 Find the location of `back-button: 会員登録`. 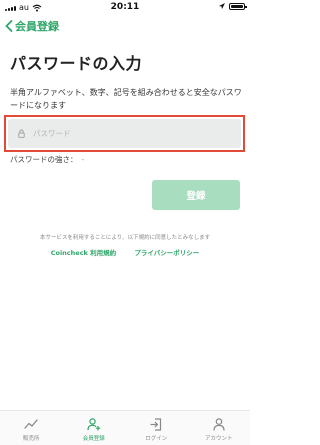

back-button: 会員登録 is located at coordinates (32, 26).